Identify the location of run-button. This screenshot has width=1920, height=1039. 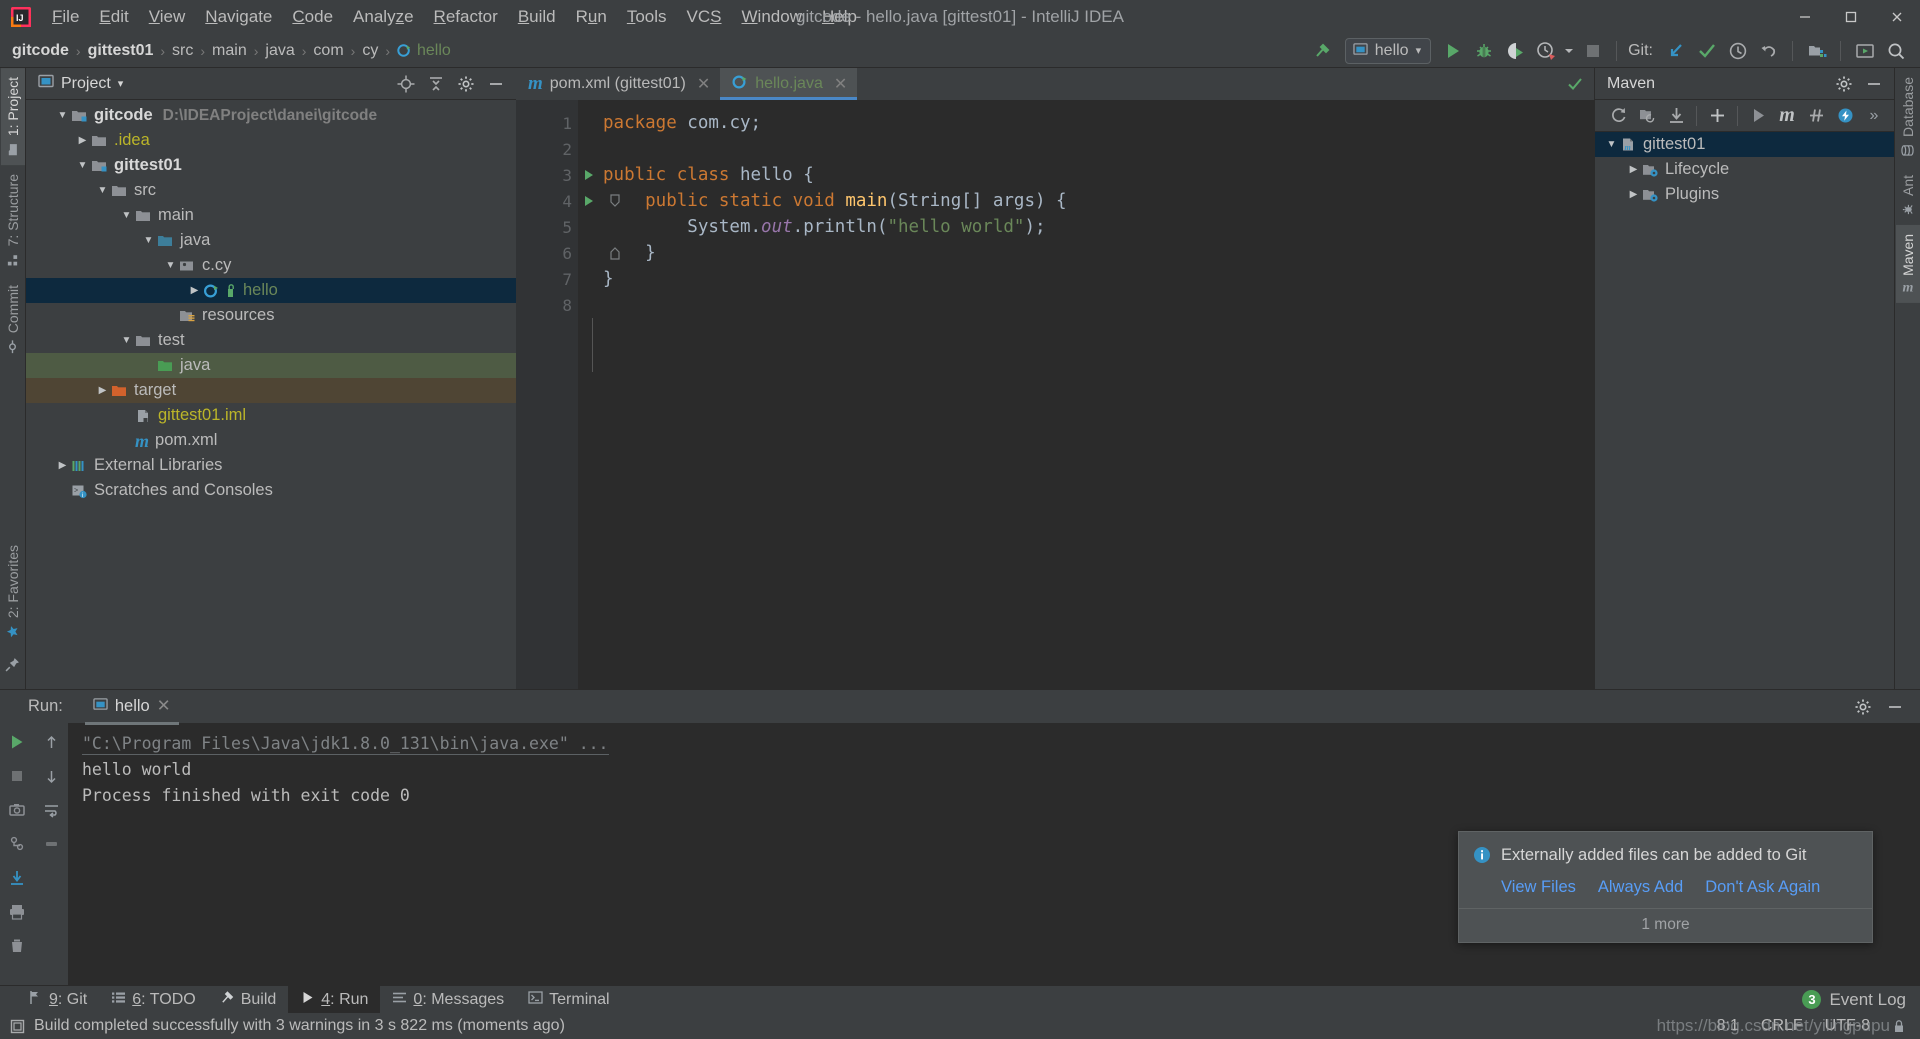
(1452, 50).